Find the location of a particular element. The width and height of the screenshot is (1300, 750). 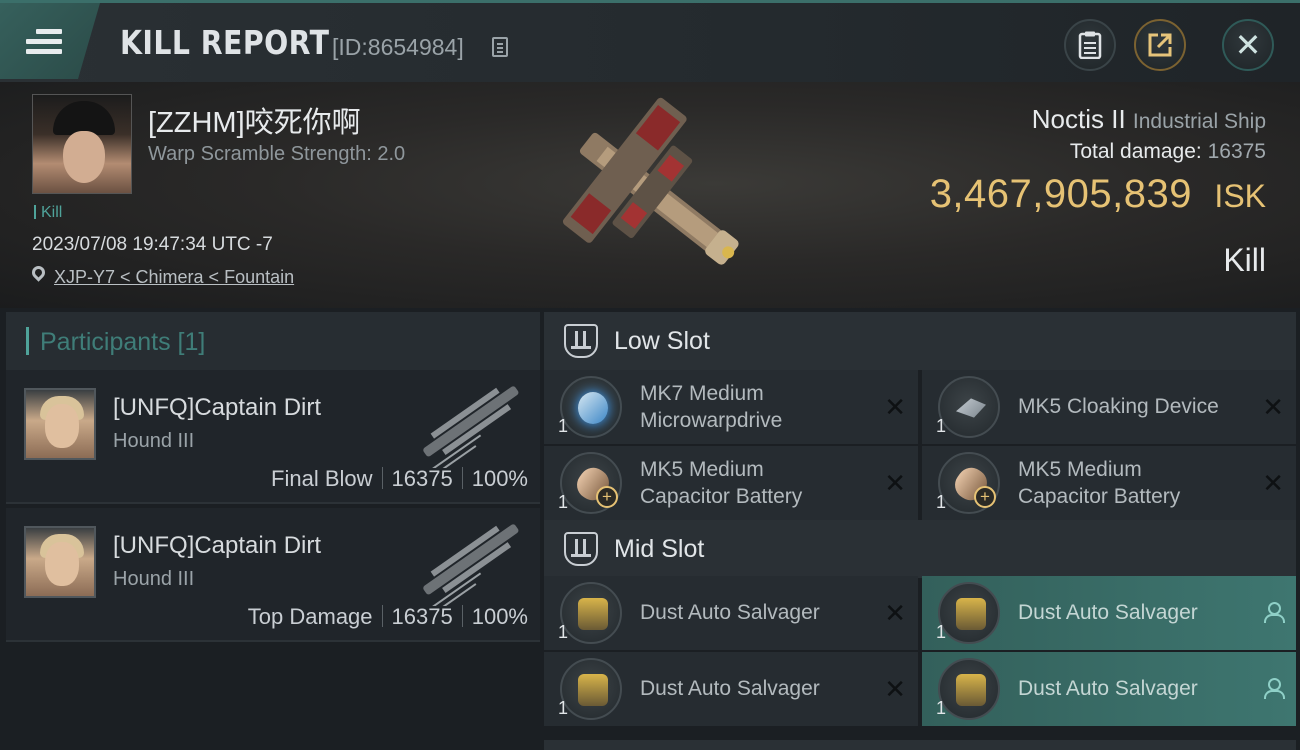

kill-location-link: XJP-Y7 < Chimera < Fountain is located at coordinates (174, 277).